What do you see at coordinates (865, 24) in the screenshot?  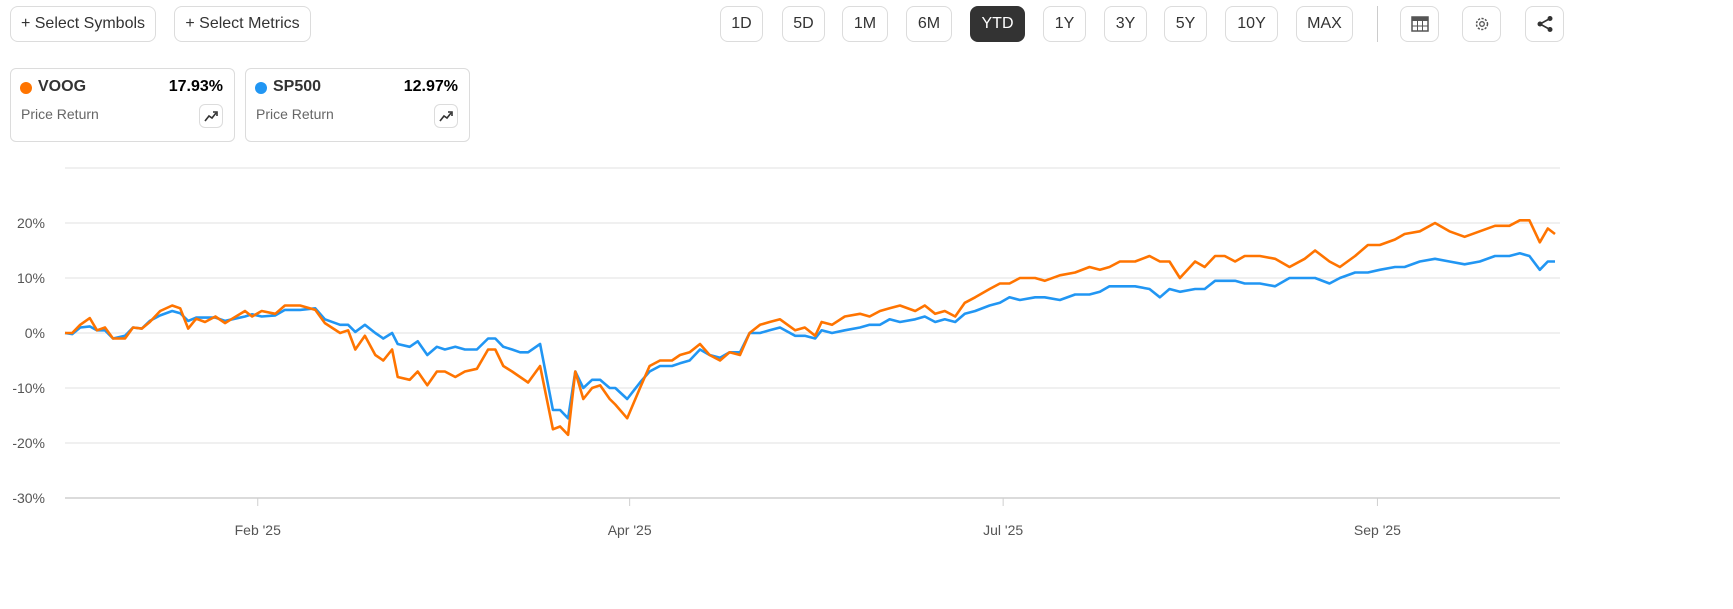 I see `range-button-1m: 1M` at bounding box center [865, 24].